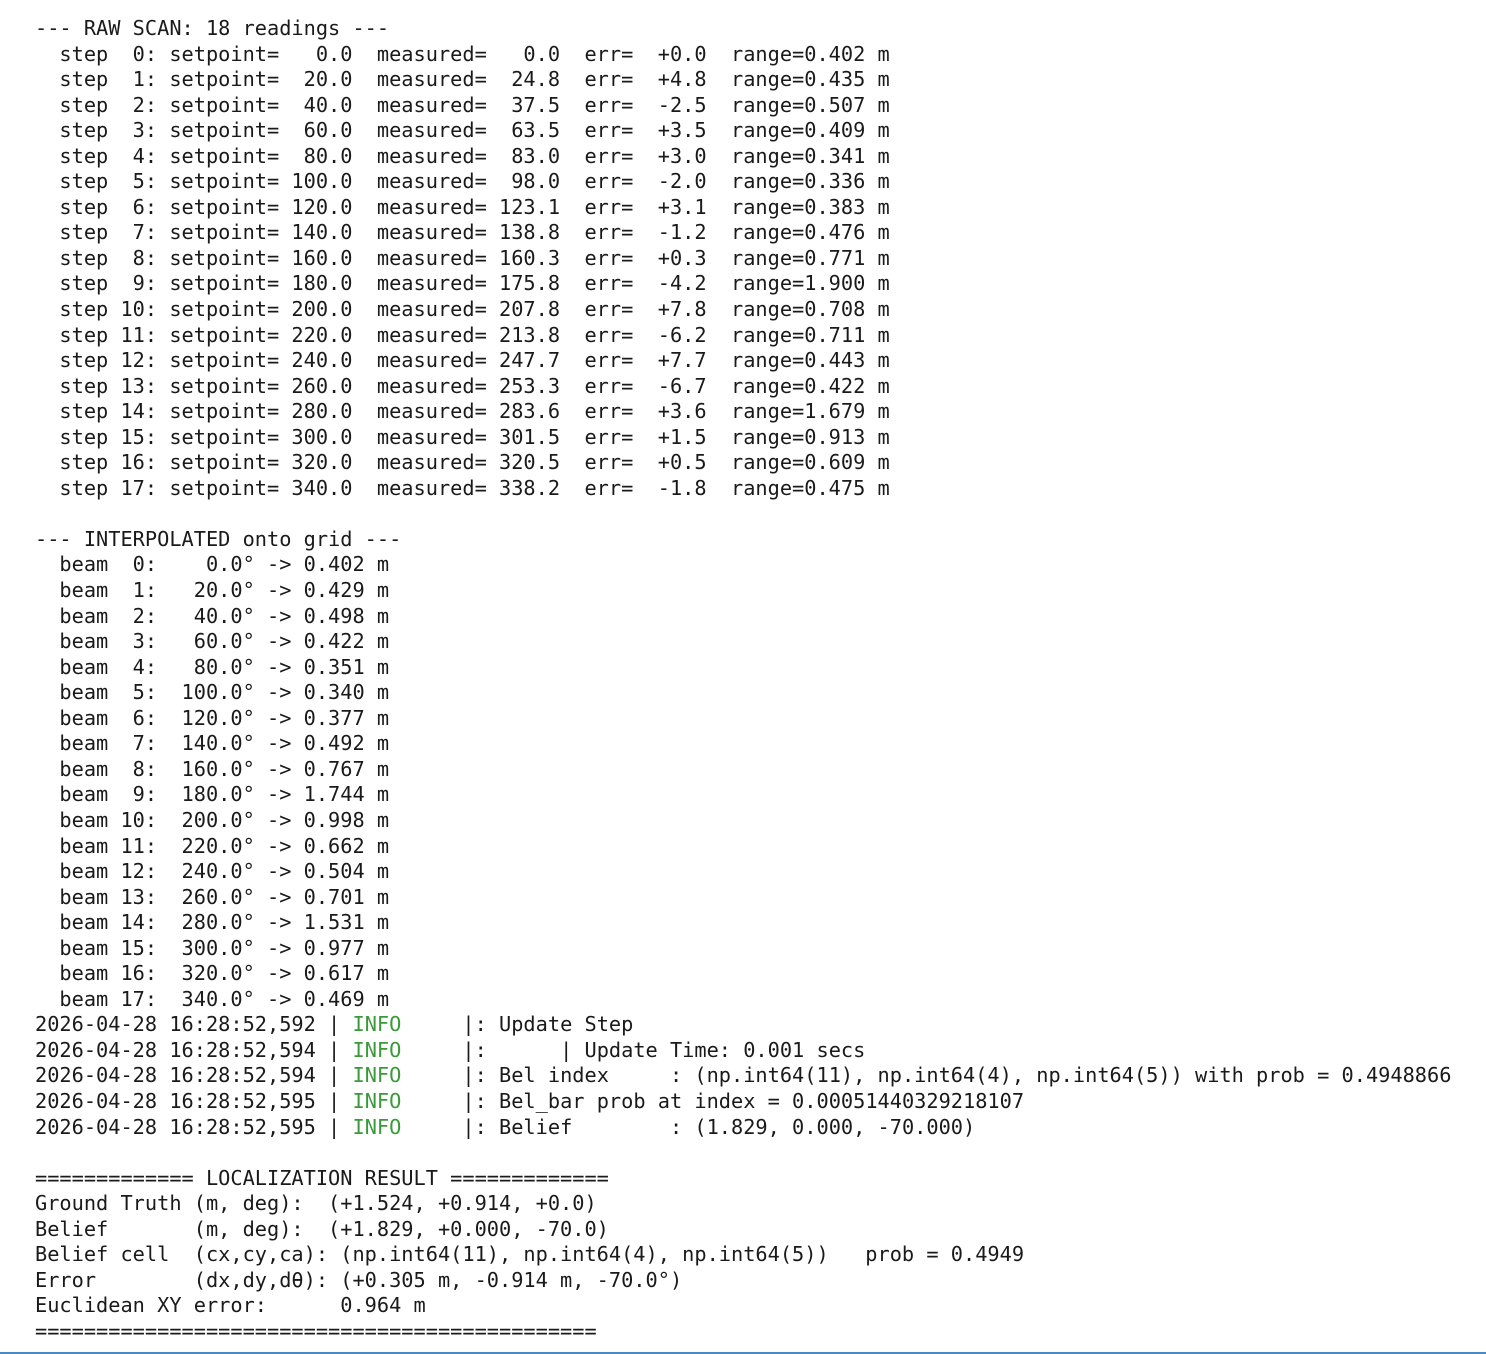 This screenshot has height=1354, width=1486. Describe the element at coordinates (517, 1024) in the screenshot. I see `log-message: |: Update Step` at that location.